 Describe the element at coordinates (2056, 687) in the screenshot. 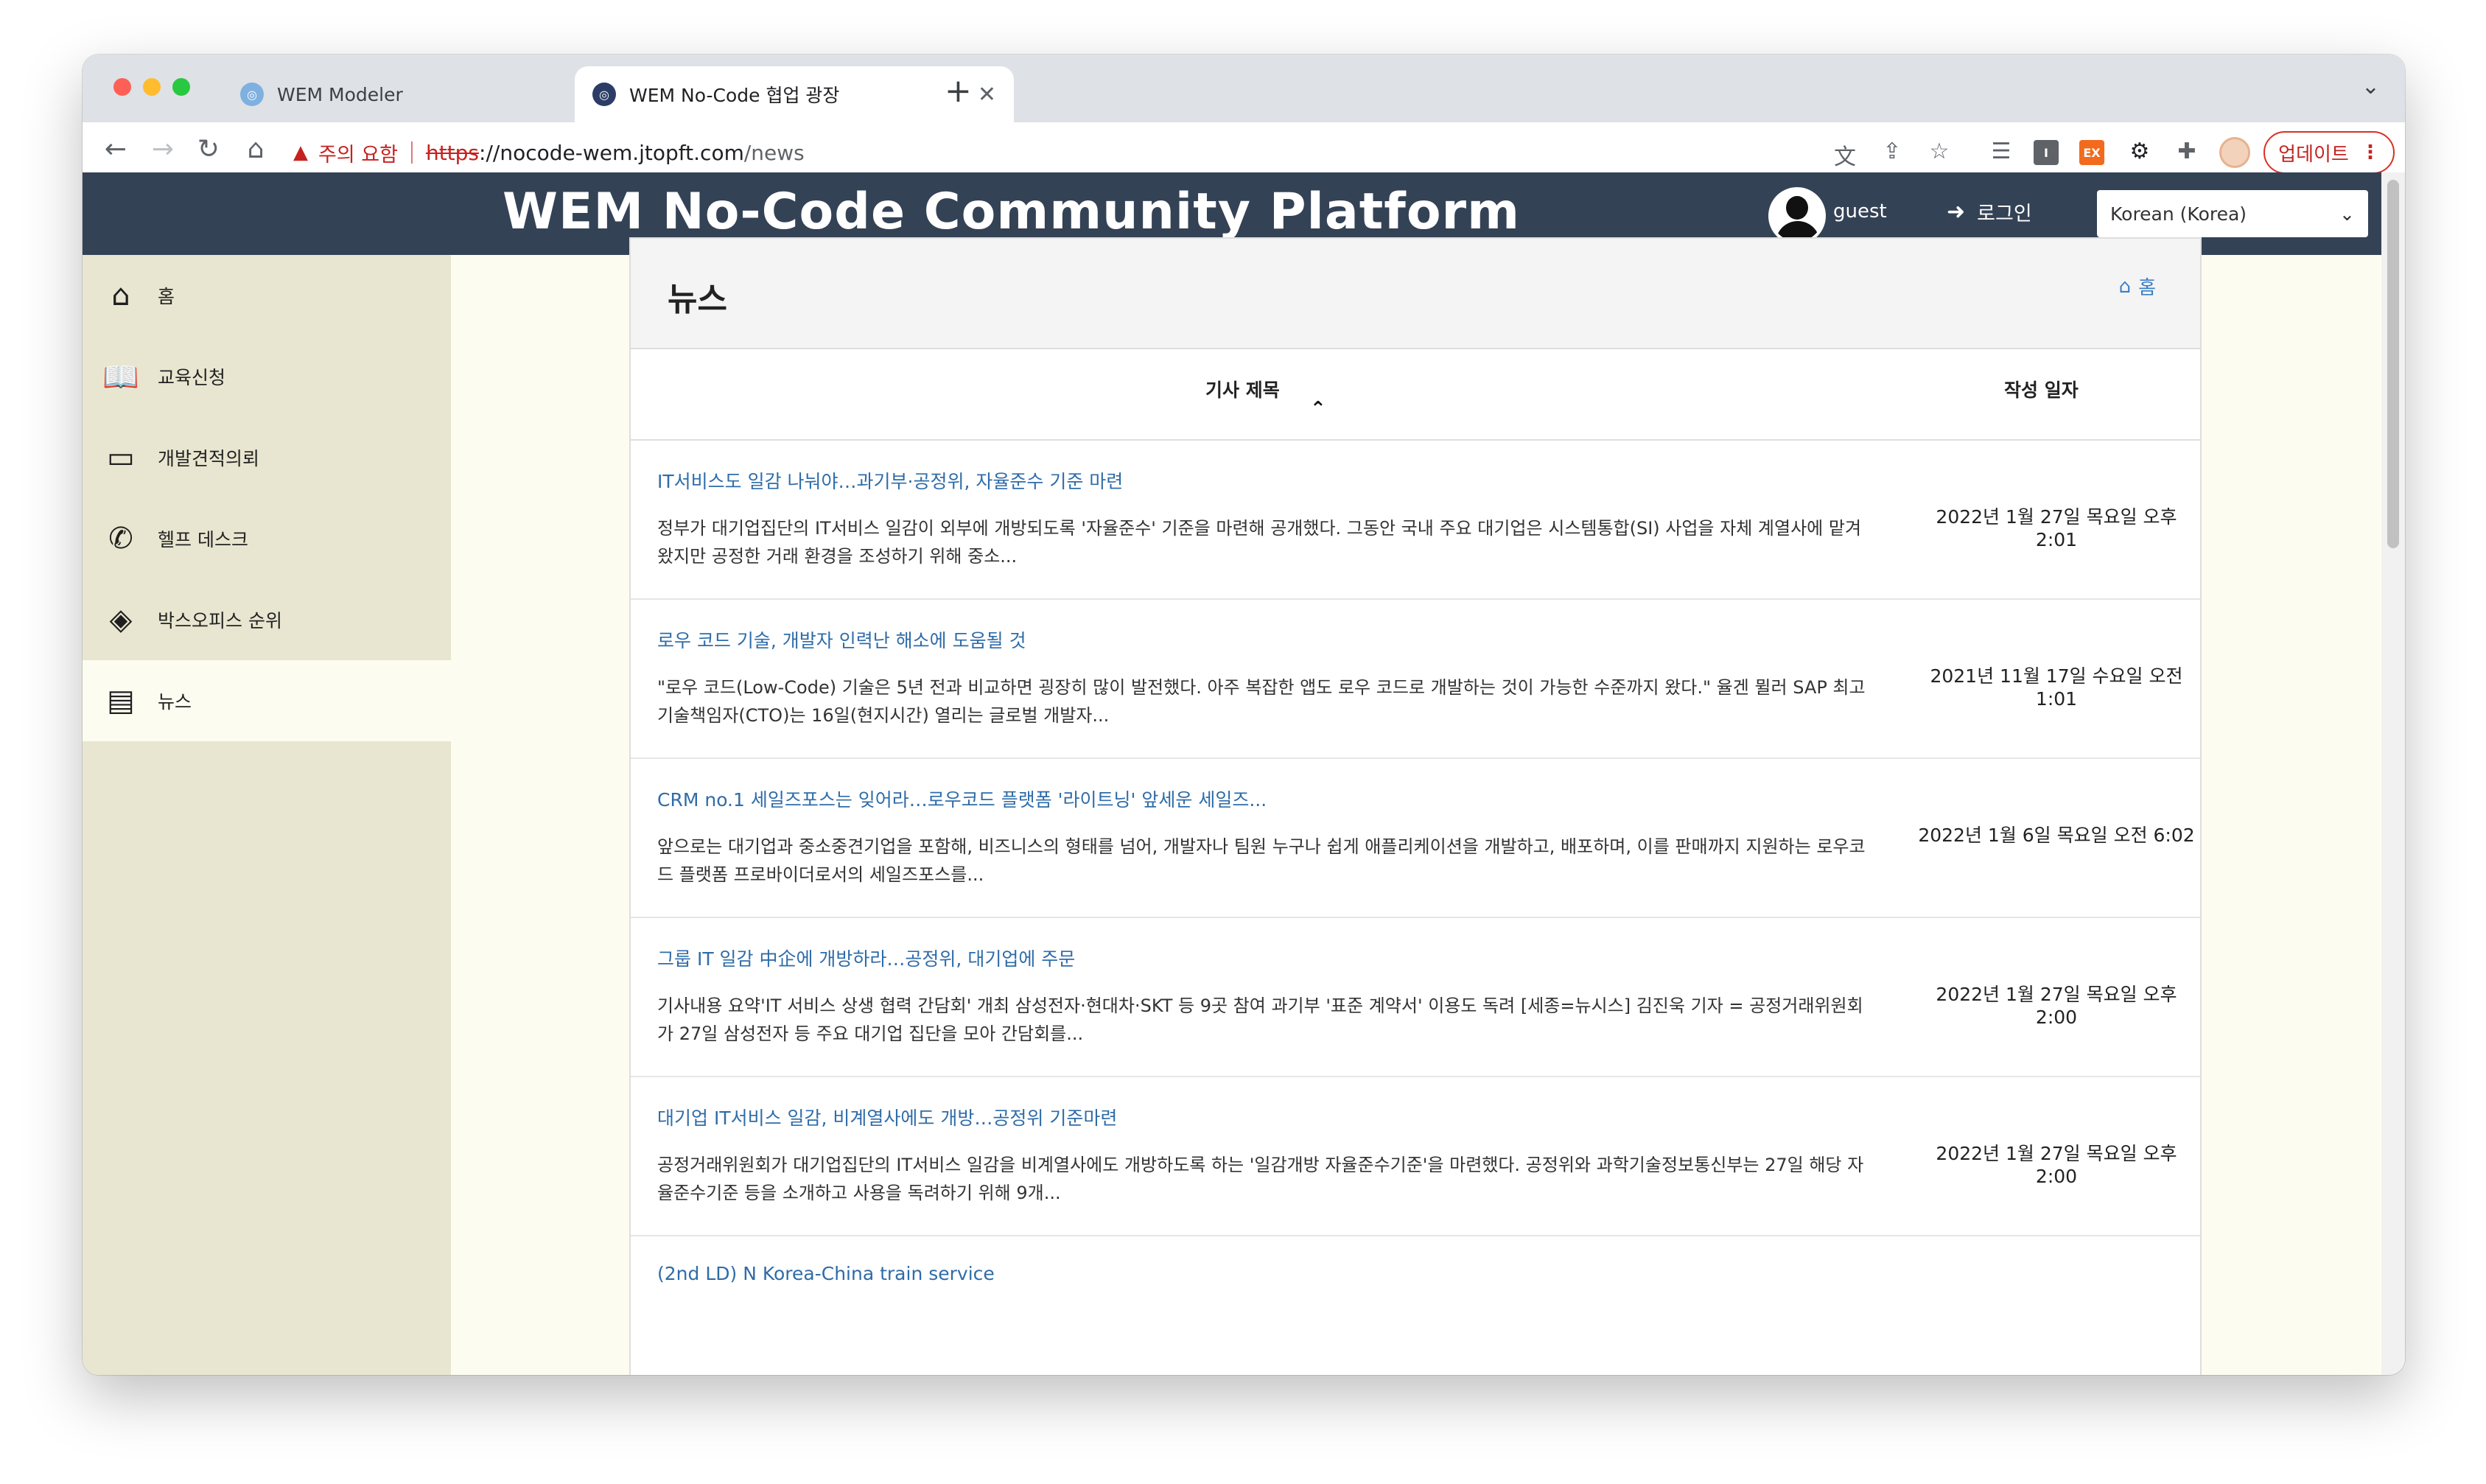

I see `article-date: 2021년 11월 17일 수요일 오전 1:01` at that location.